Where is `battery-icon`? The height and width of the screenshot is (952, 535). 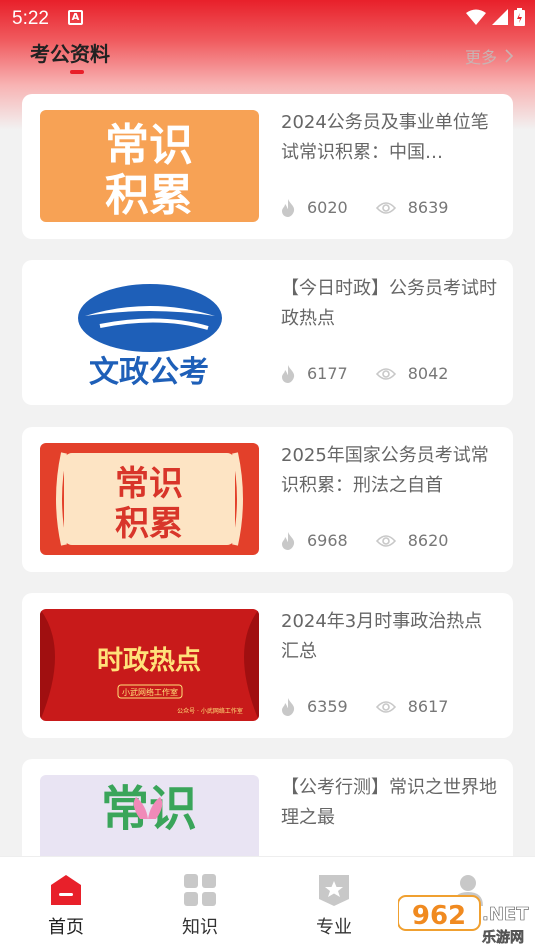
battery-icon is located at coordinates (519, 17).